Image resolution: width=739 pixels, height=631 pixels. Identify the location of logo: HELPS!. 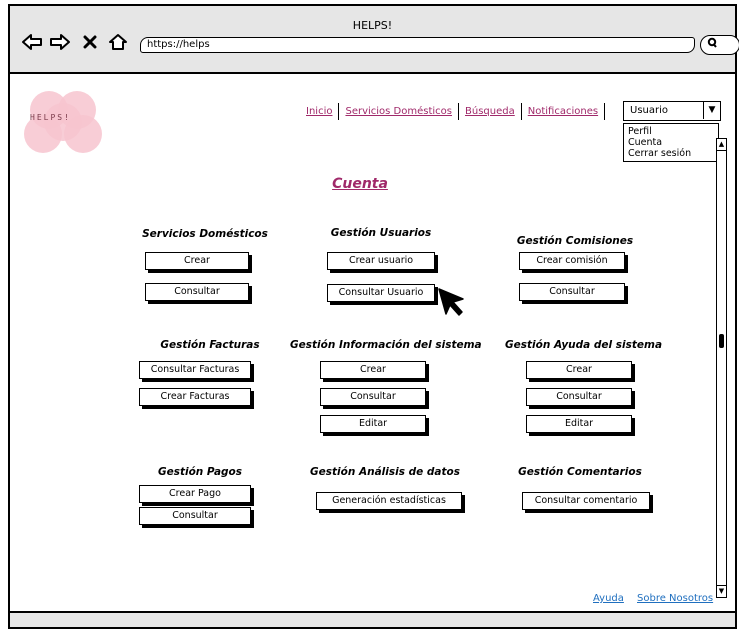
(64, 122).